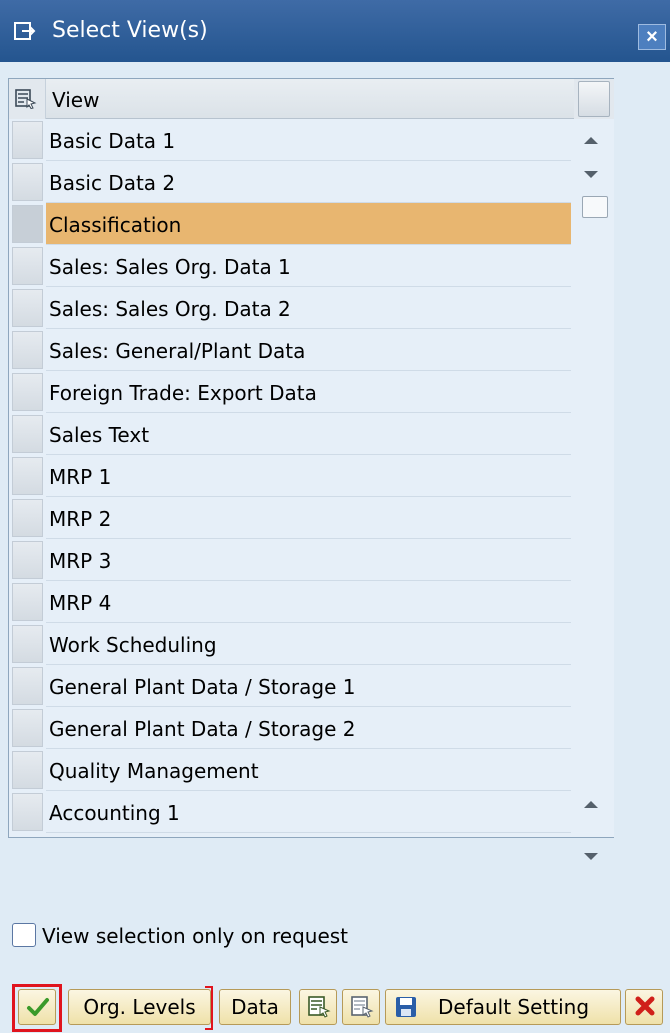 The image size is (670, 1033). I want to click on table-settings-button, so click(594, 99).